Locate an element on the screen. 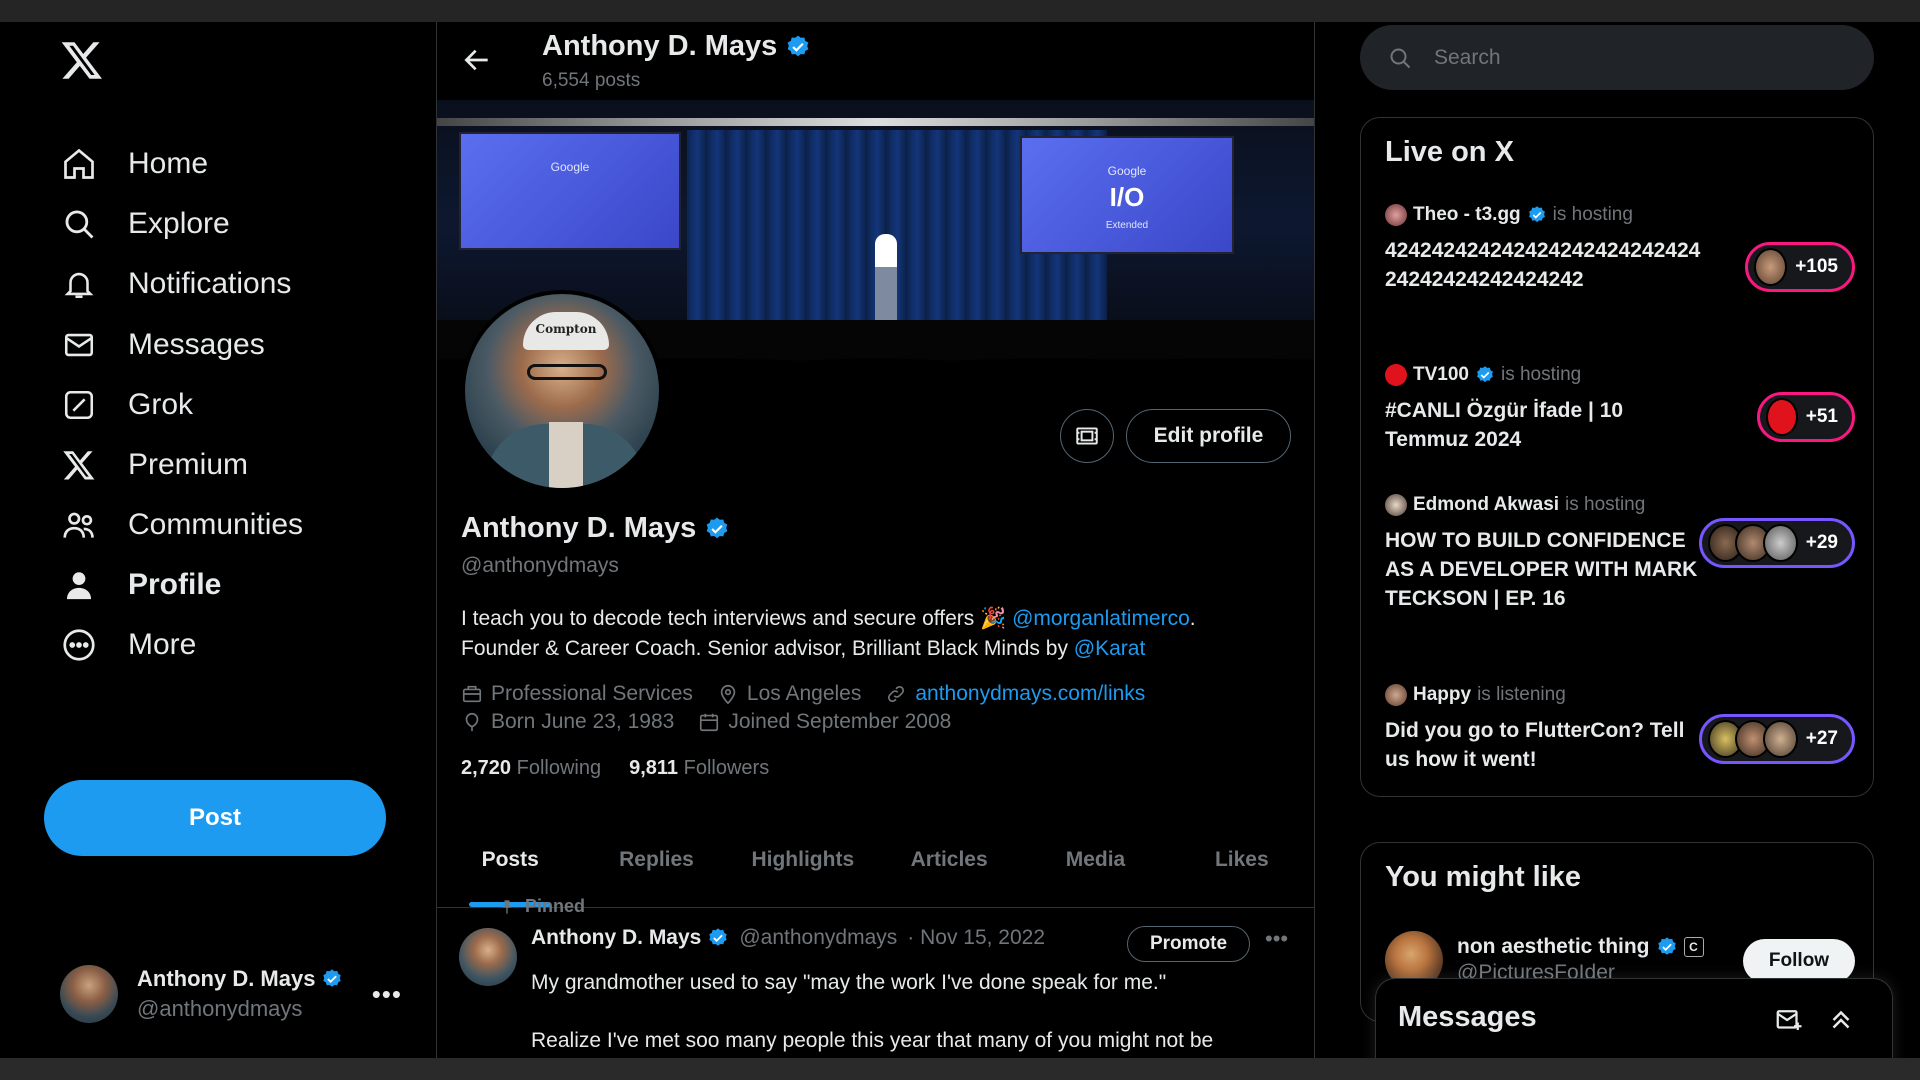 The height and width of the screenshot is (1080, 1920). listener-count: +105 is located at coordinates (1816, 266).